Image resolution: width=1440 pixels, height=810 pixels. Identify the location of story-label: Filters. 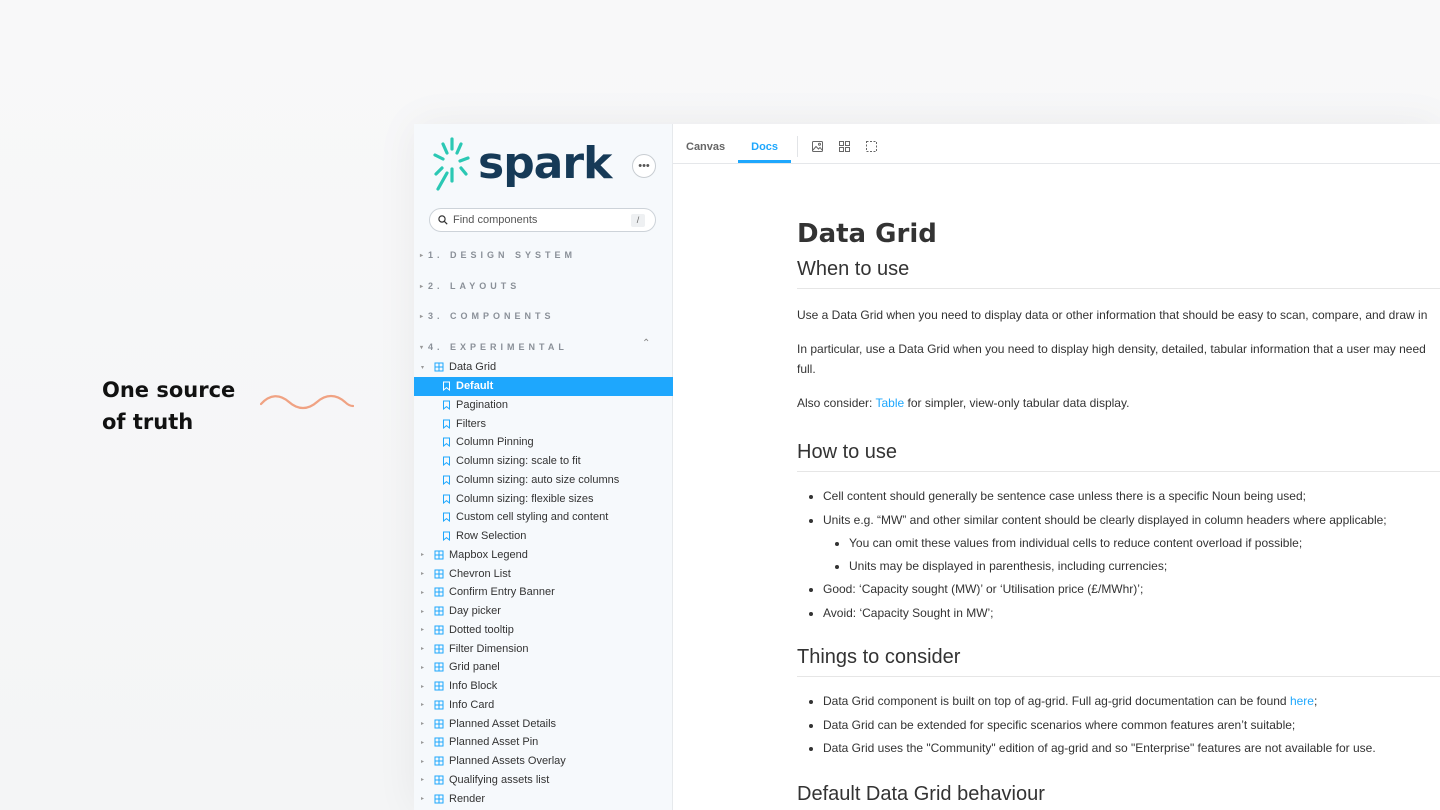
(471, 423).